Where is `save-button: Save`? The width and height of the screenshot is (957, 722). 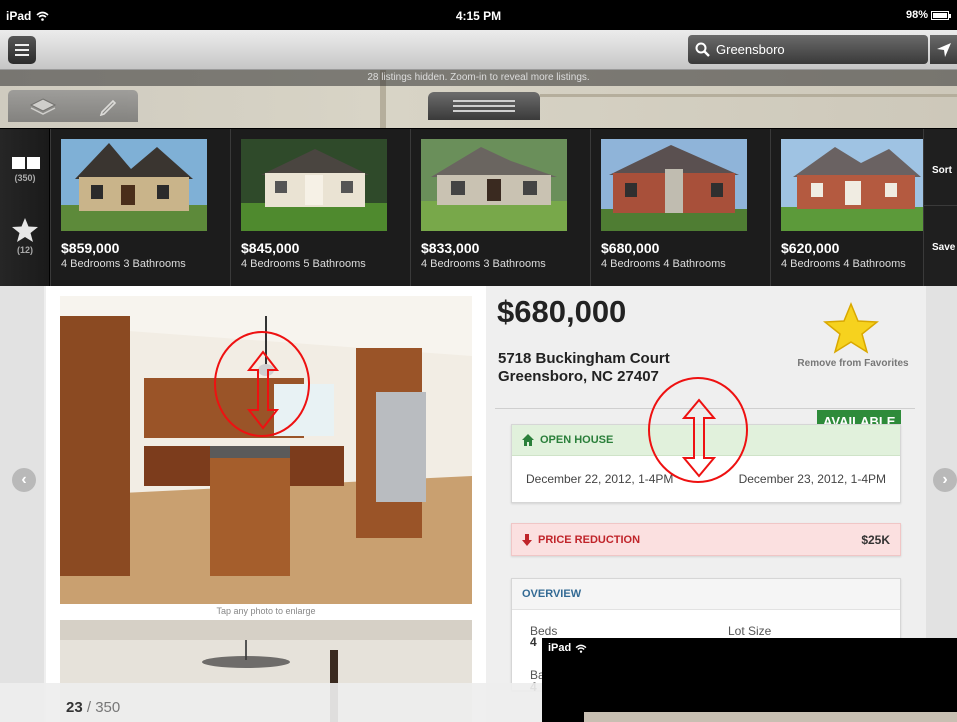
save-button: Save is located at coordinates (940, 243).